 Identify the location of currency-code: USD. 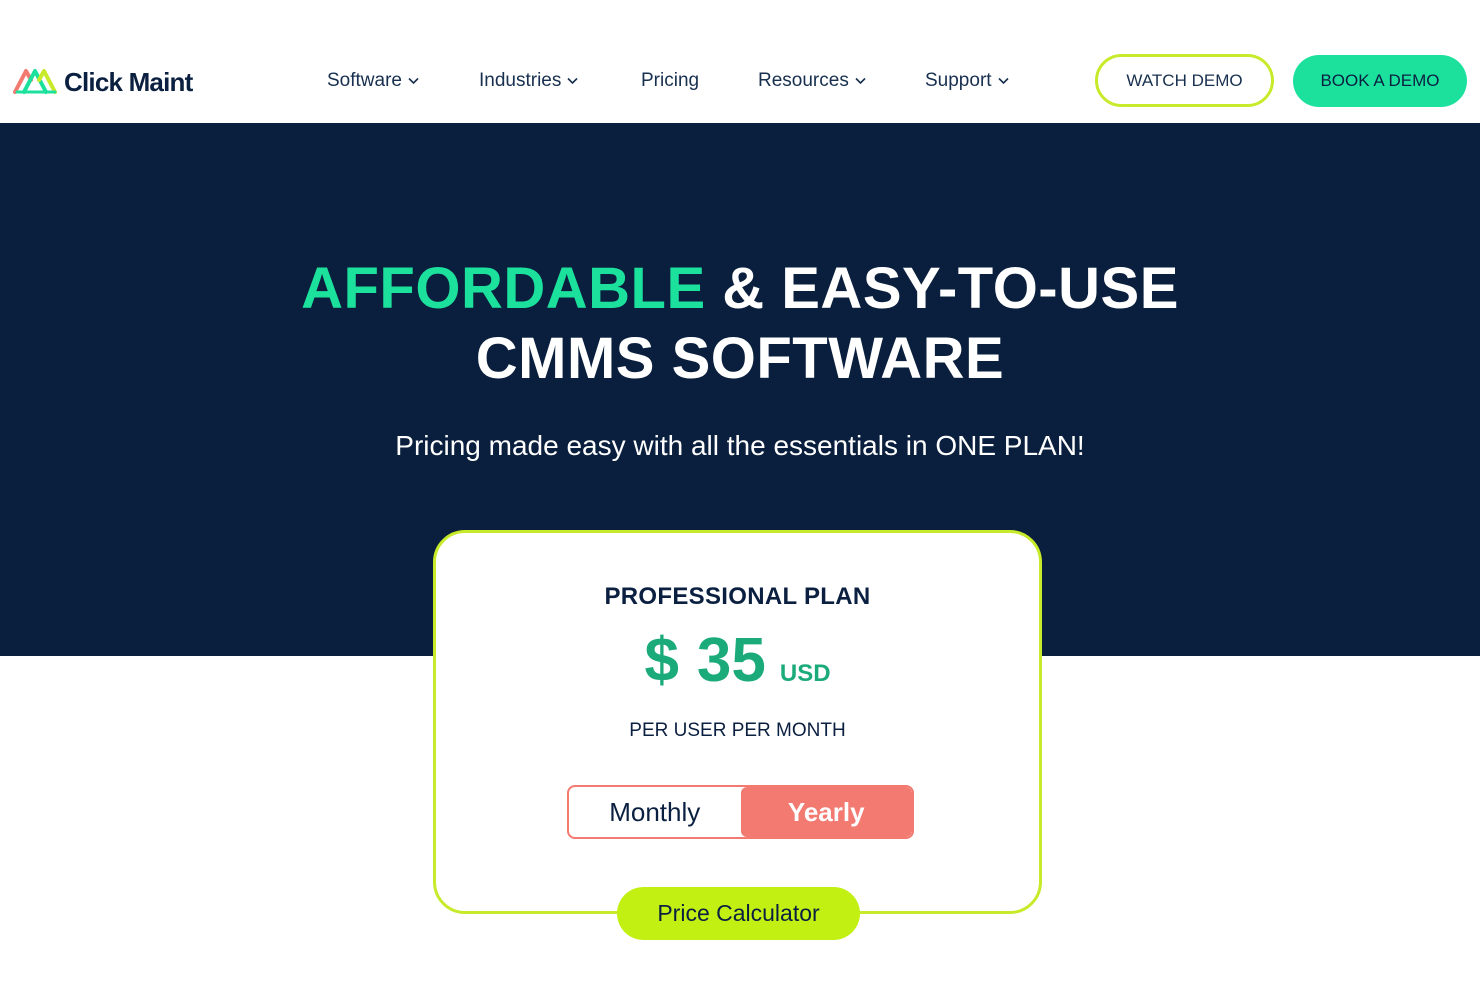
(805, 673).